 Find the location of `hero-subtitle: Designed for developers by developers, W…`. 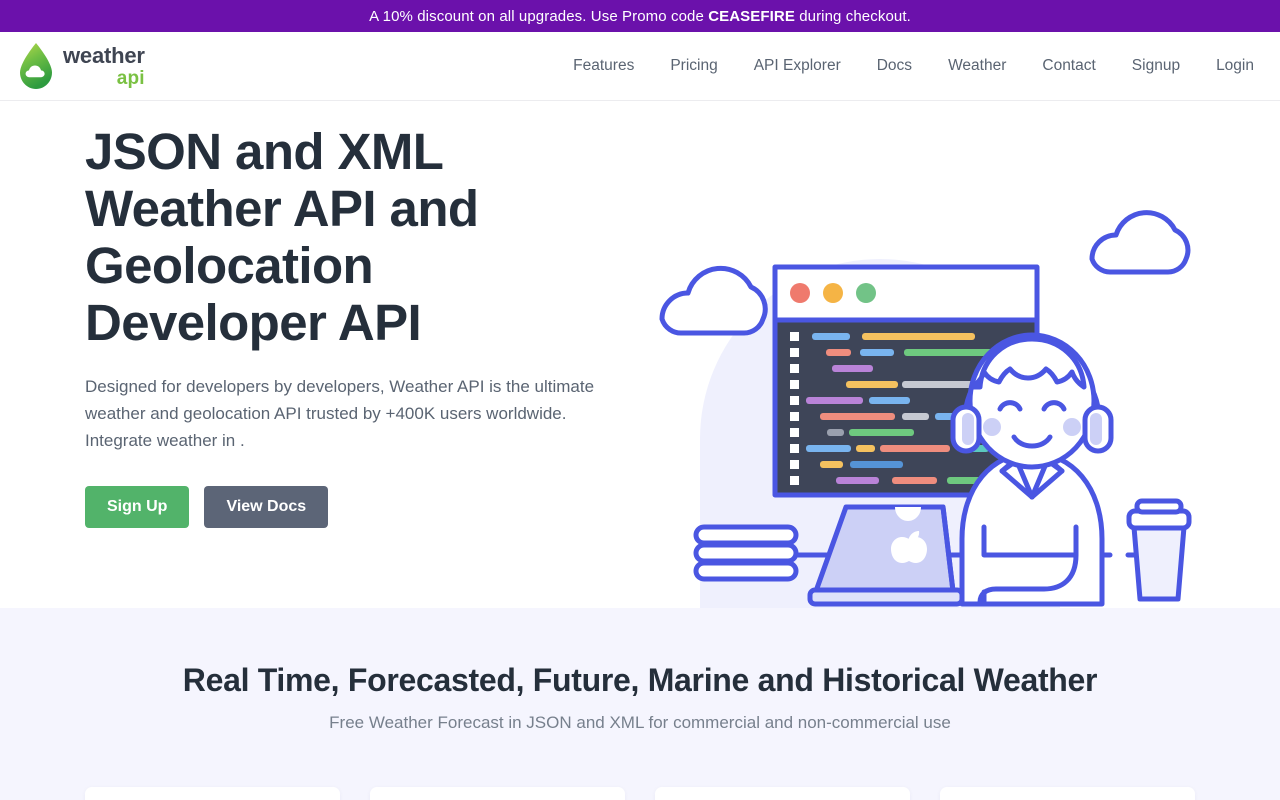

hero-subtitle: Designed for developers by developers, W… is located at coordinates (340, 413).